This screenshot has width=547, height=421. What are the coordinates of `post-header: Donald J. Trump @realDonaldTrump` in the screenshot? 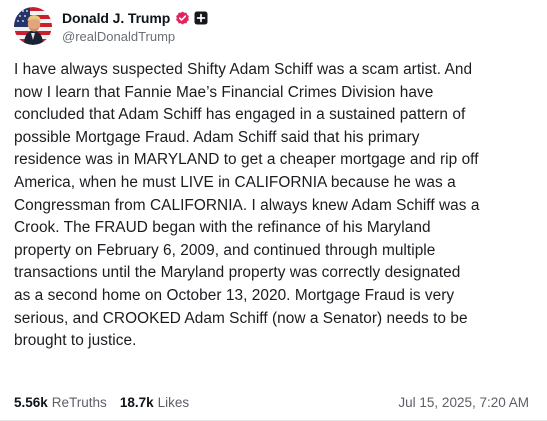 It's located at (111, 26).